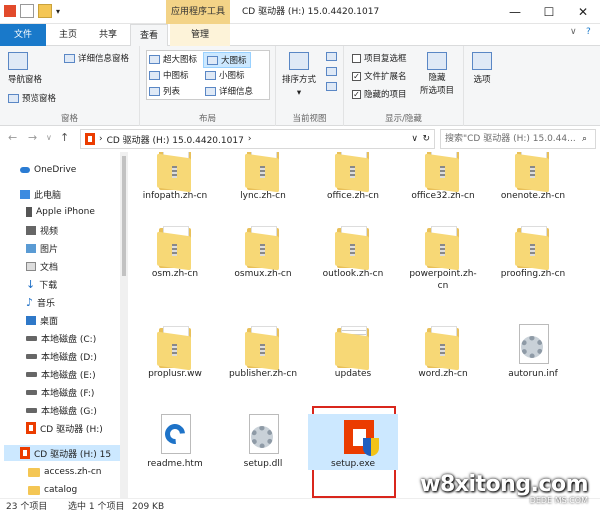 Image resolution: width=600 pixels, height=516 pixels. I want to click on file-extensions-toggle: ✓ 文件扩展名, so click(379, 76).